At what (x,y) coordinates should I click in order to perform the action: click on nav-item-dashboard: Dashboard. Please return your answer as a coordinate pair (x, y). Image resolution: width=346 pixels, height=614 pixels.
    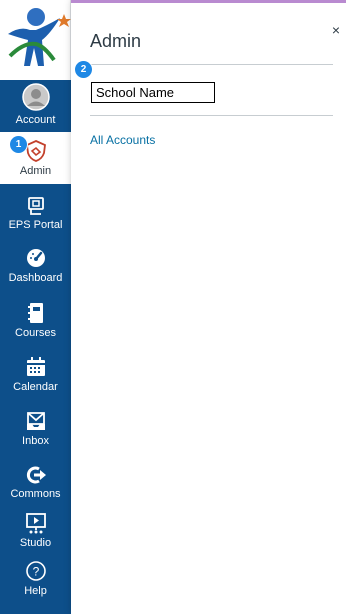
    Looking at the image, I should click on (35, 265).